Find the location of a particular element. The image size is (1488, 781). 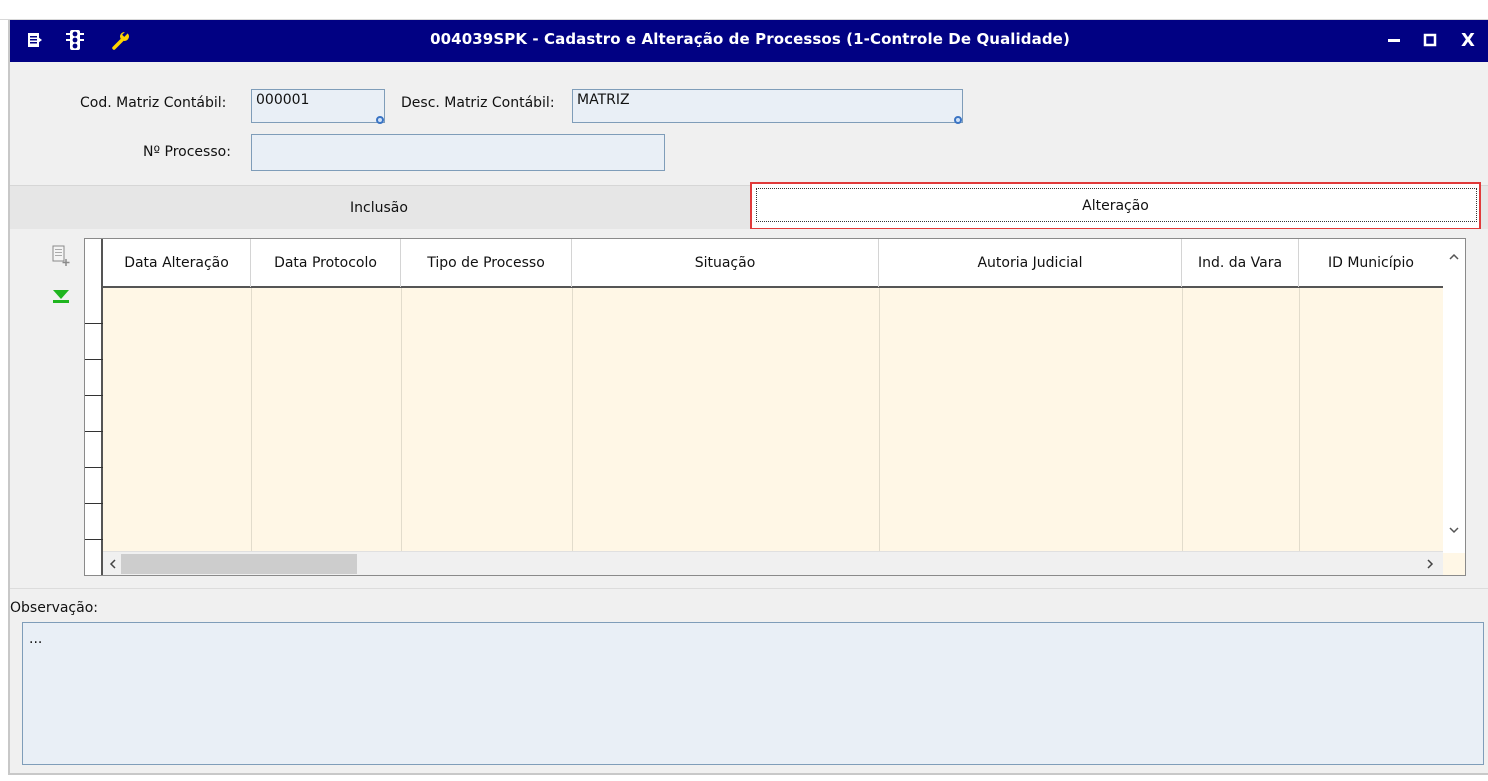

scroll-right-icon is located at coordinates (1430, 563).